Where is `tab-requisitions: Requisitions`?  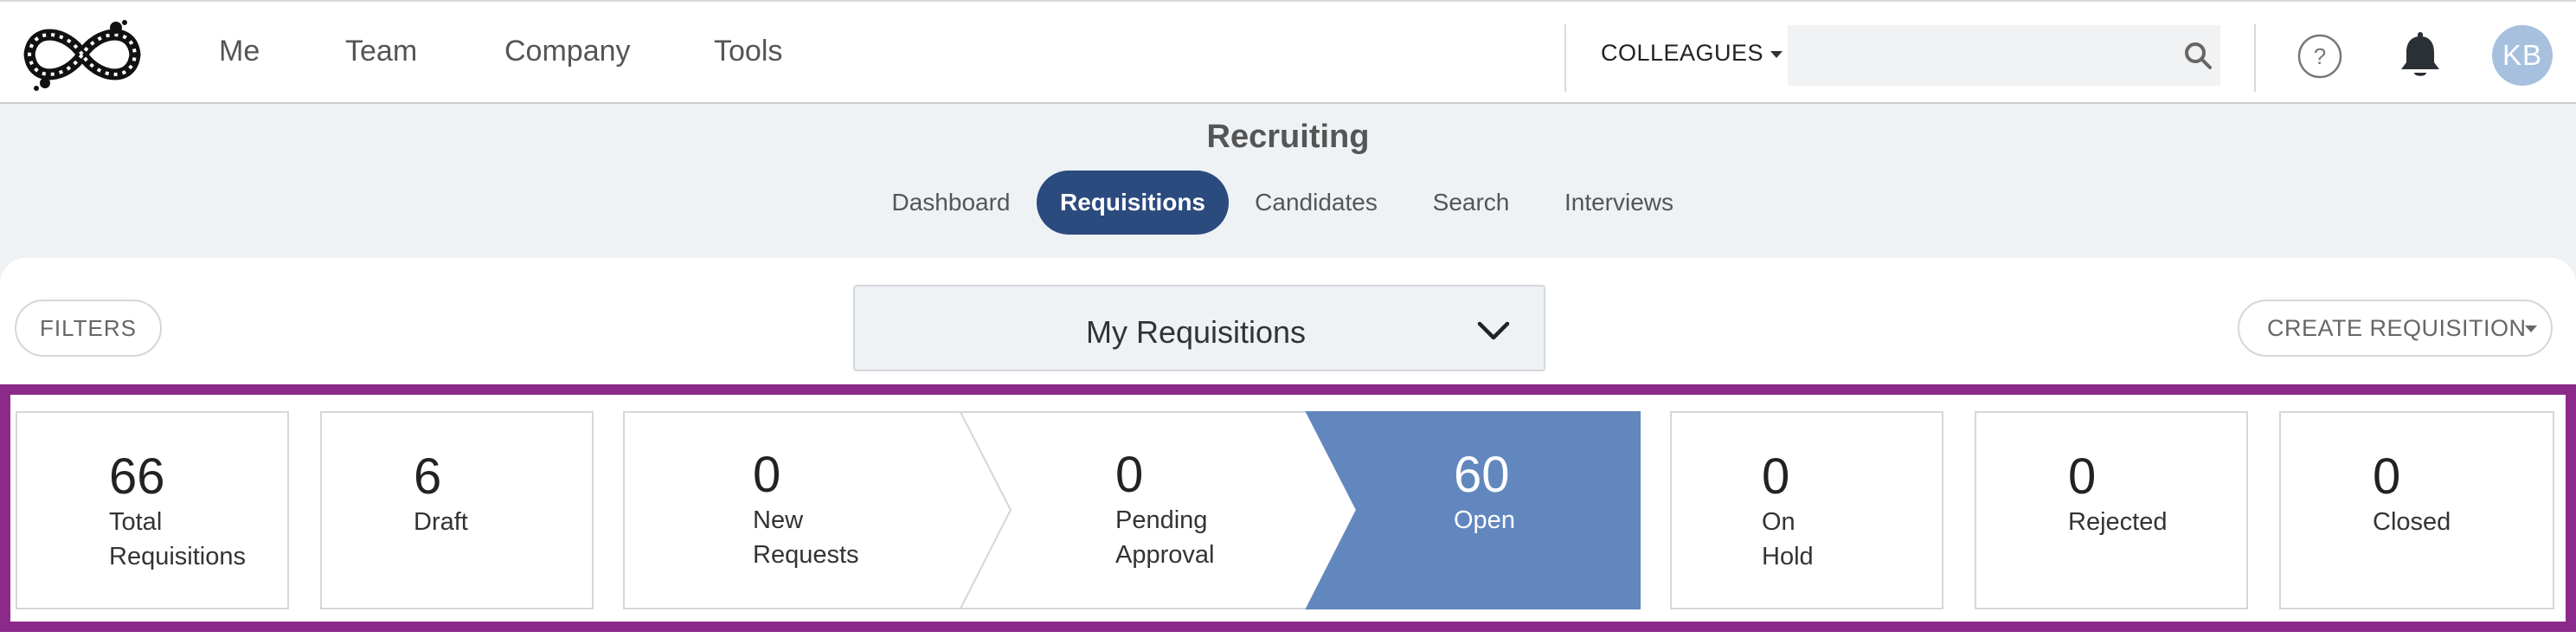 tab-requisitions: Requisitions is located at coordinates (1133, 203).